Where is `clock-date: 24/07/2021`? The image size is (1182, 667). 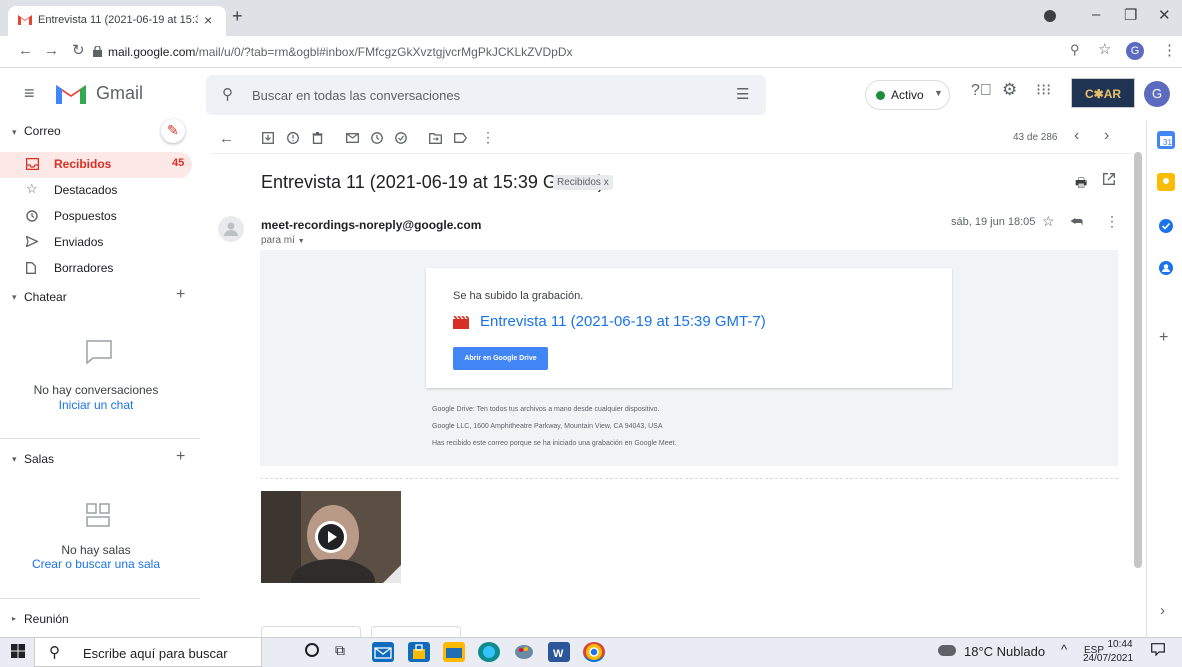
clock-date: 24/07/2021 is located at coordinates (1108, 658).